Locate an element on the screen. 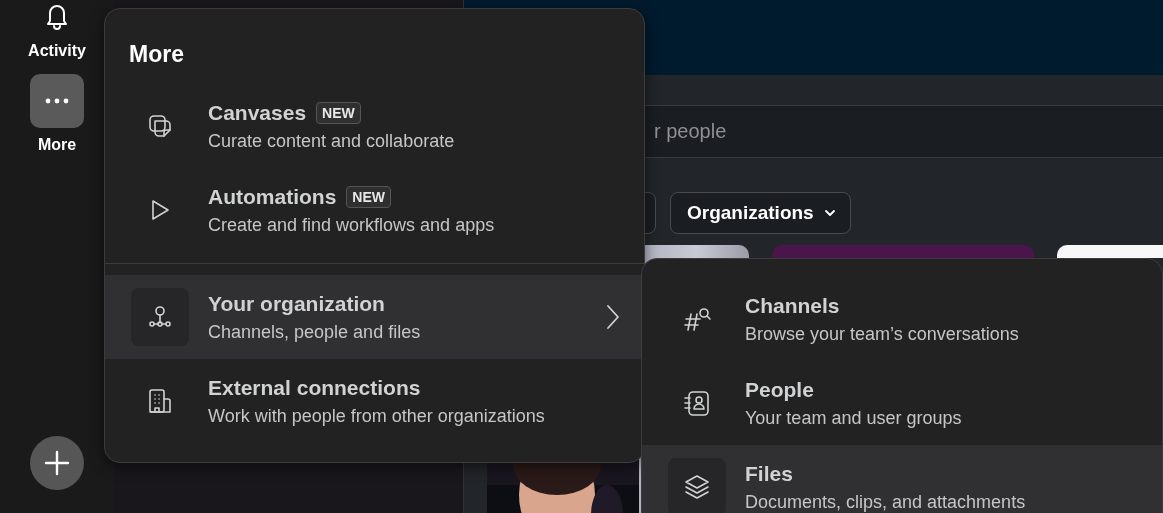  hashtag-search-icon is located at coordinates (697, 319).